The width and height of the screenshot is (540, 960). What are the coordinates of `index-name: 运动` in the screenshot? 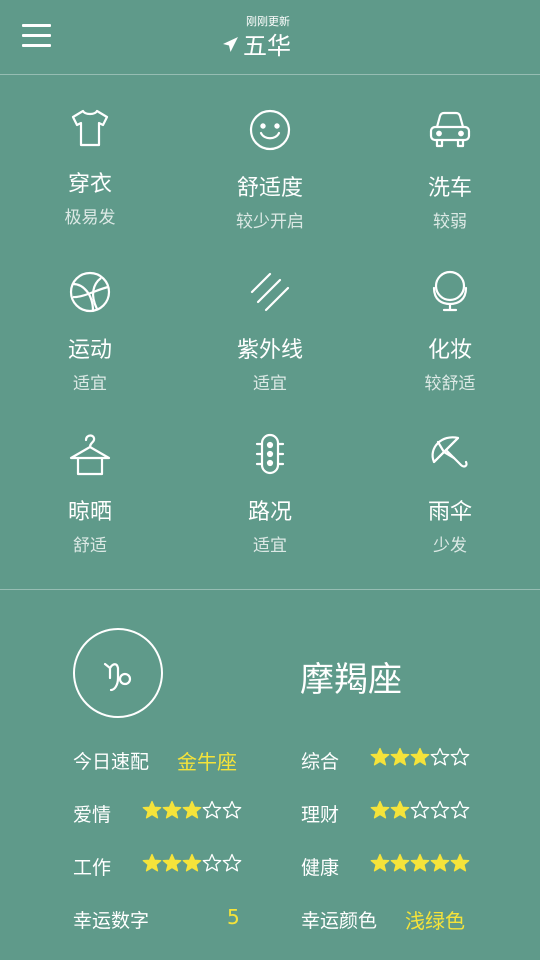 It's located at (89, 350).